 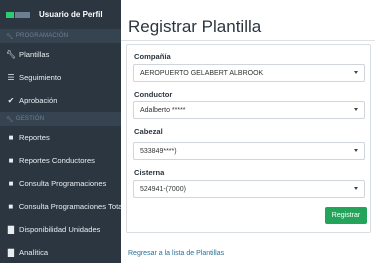 What do you see at coordinates (195, 26) in the screenshot?
I see `page-title: Registrar Plantilla` at bounding box center [195, 26].